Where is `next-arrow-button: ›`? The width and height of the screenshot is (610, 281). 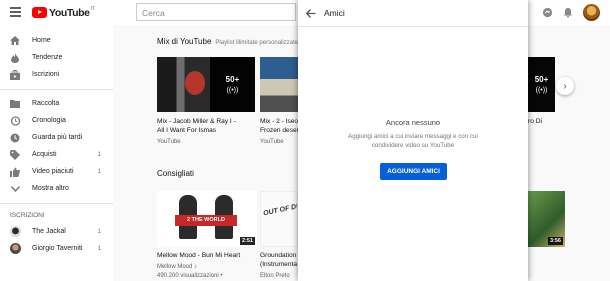
next-arrow-button: › is located at coordinates (565, 86).